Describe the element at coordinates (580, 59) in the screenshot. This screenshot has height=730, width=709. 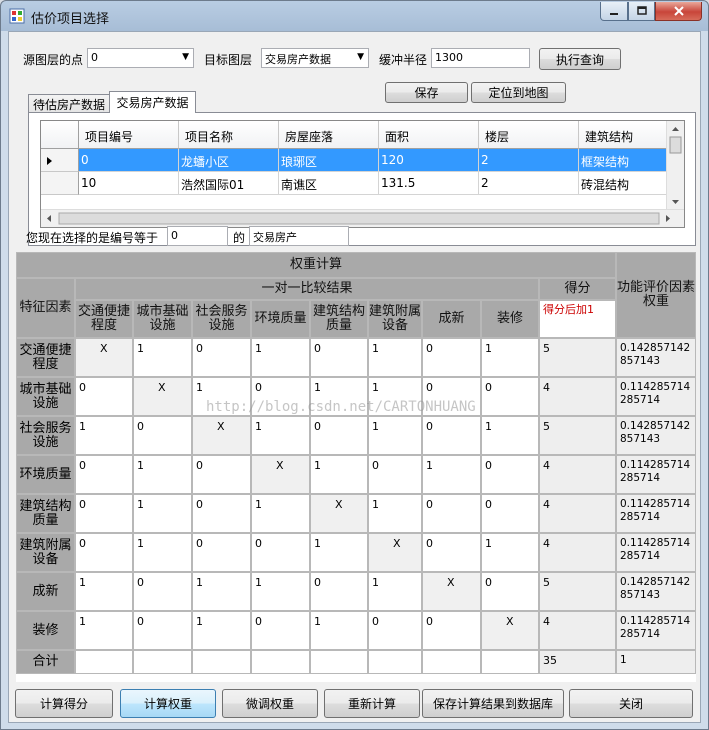
I see `execute-query-button: 执行查询` at that location.